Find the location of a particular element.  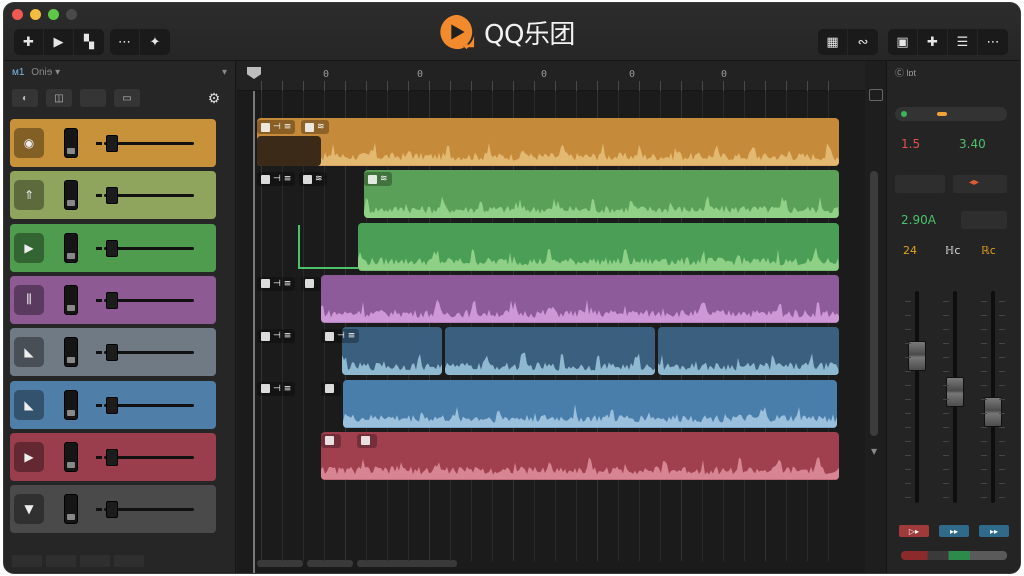

route-button-3: ▸▸ is located at coordinates (994, 531).